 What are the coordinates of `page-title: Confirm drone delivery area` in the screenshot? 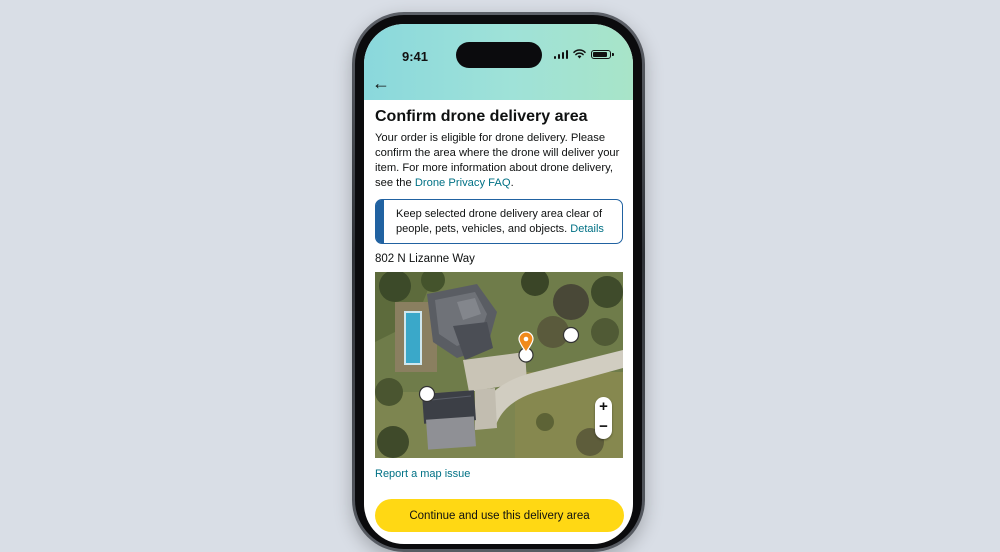 It's located at (481, 116).